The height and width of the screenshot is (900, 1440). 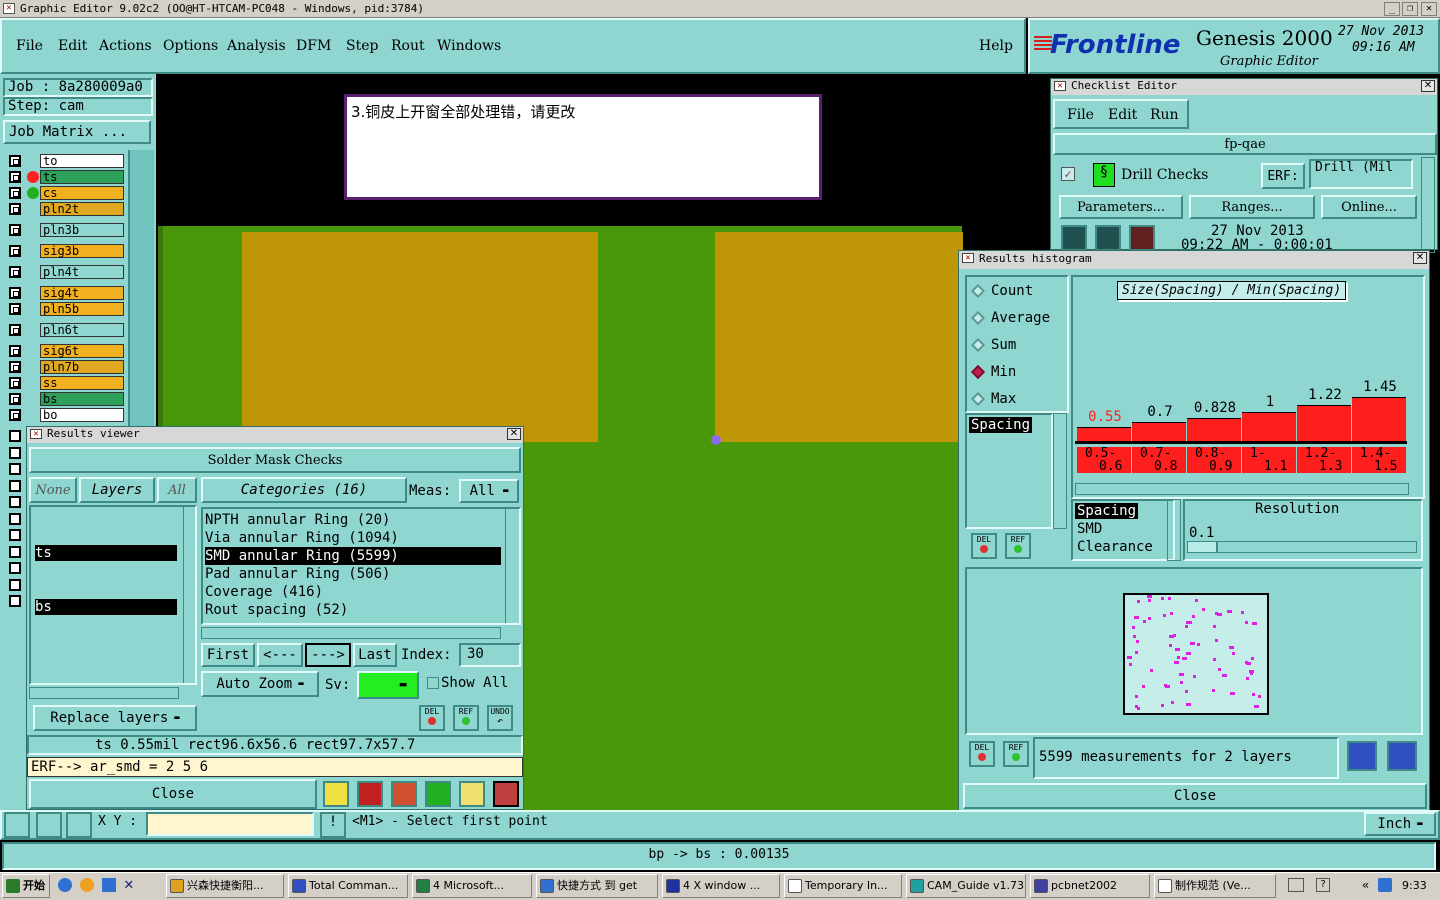 I want to click on categories-button: Categories (16), so click(x=304, y=490).